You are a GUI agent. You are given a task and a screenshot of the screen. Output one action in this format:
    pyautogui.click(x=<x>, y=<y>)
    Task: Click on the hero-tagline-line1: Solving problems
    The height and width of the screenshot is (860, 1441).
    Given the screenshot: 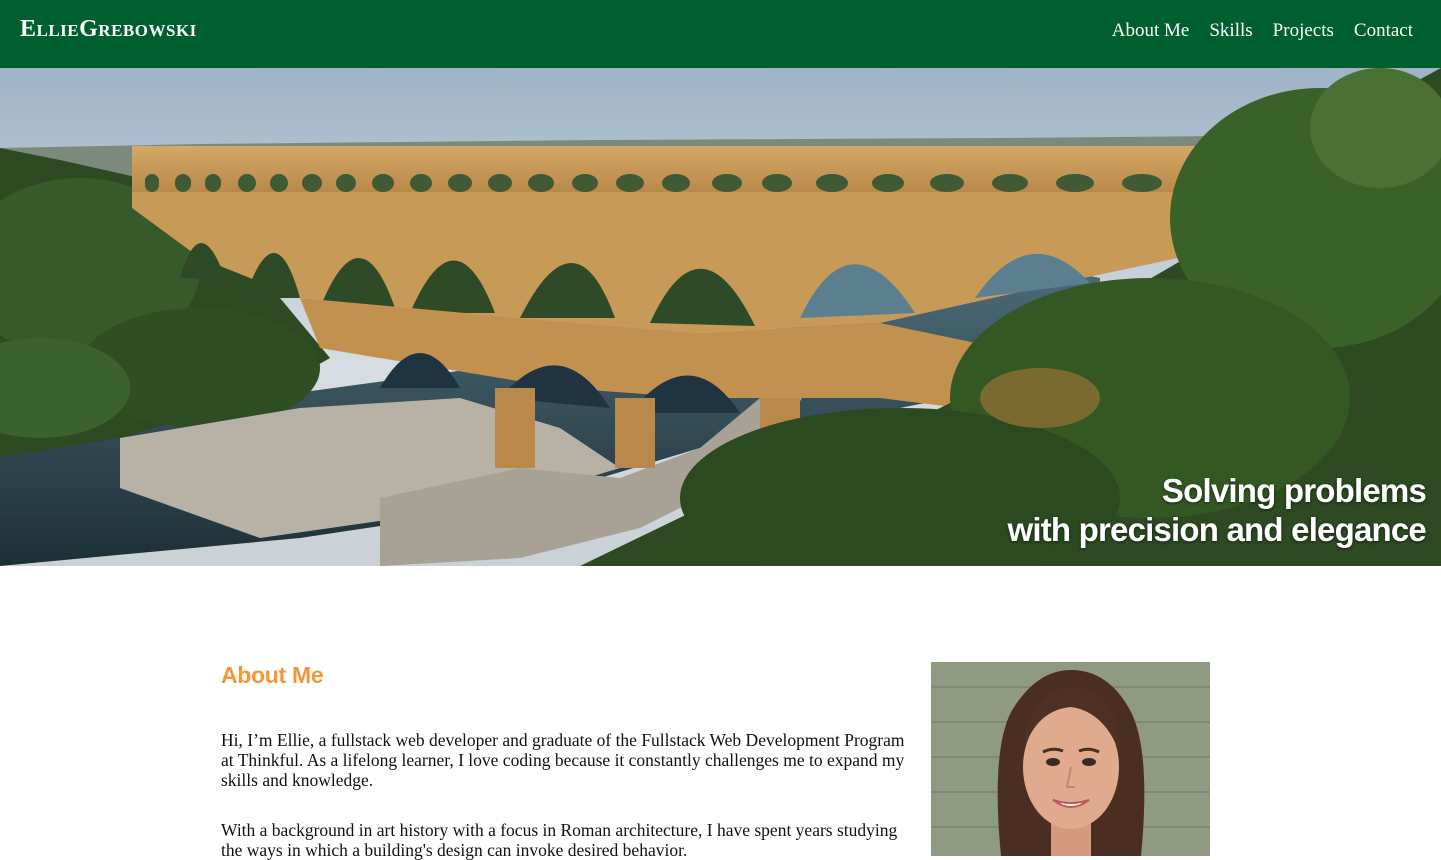 What is the action you would take?
    pyautogui.click(x=1294, y=490)
    